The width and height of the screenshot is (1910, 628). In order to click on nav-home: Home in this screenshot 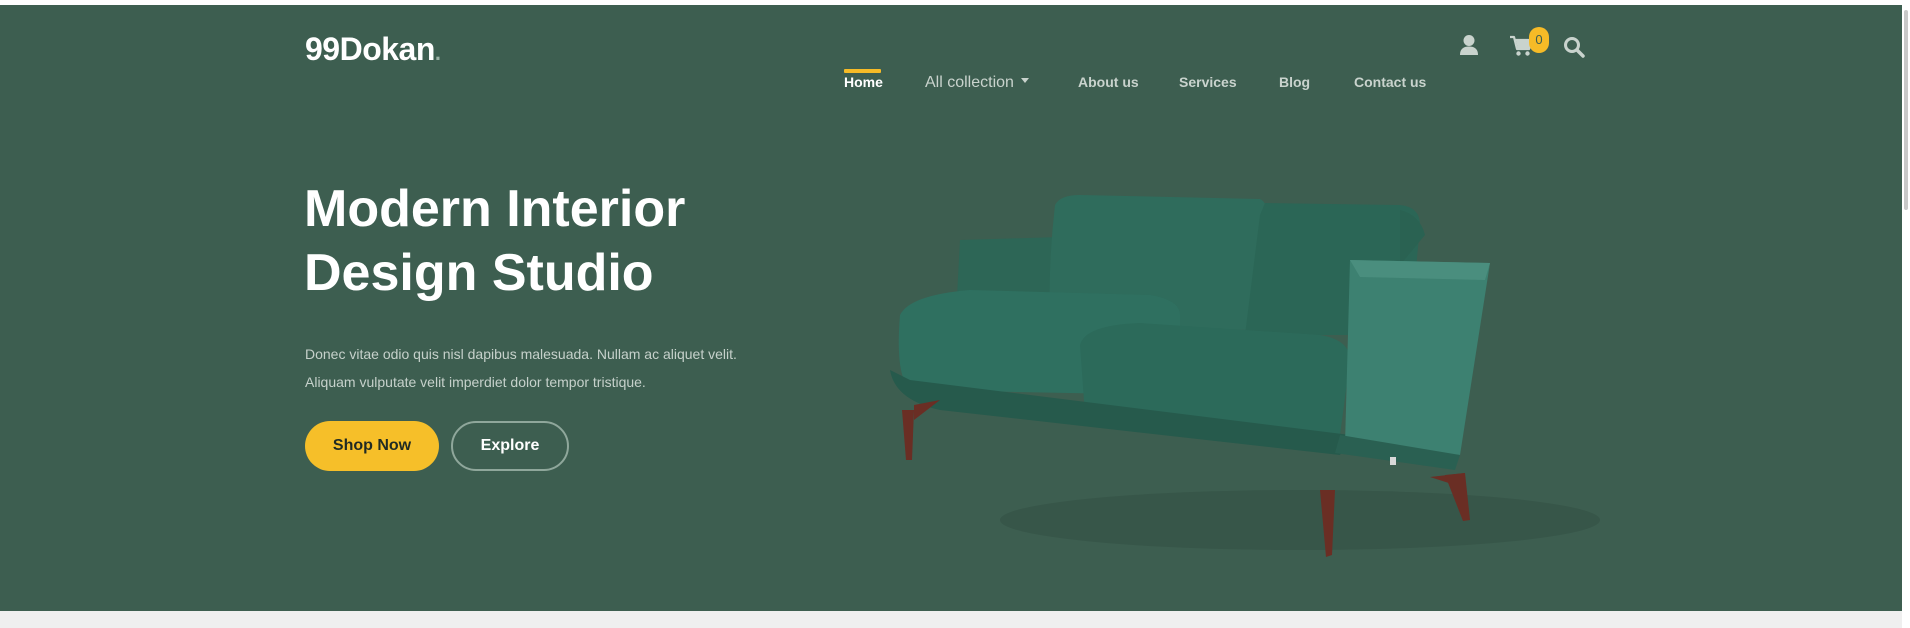, I will do `click(863, 82)`.